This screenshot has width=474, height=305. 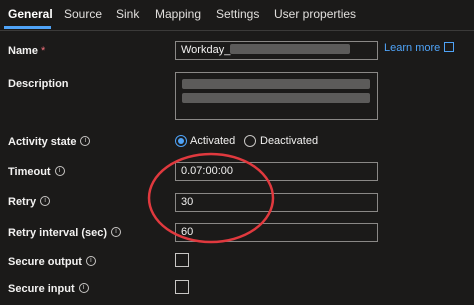 What do you see at coordinates (48, 289) in the screenshot?
I see `secure-input-label: Secure input i` at bounding box center [48, 289].